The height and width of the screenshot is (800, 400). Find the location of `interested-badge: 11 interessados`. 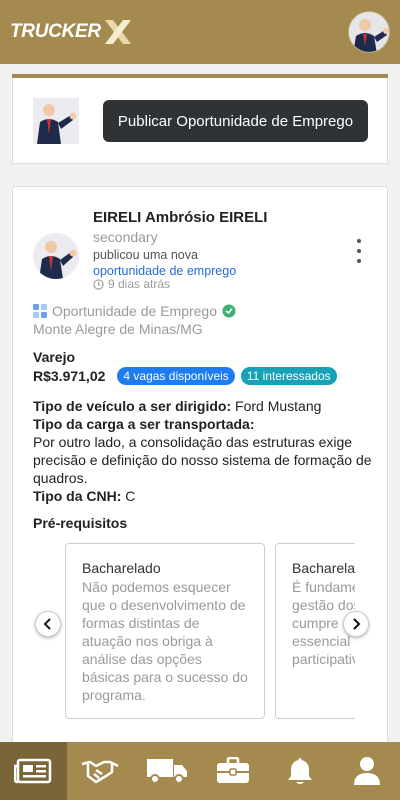

interested-badge: 11 interessados is located at coordinates (288, 376).